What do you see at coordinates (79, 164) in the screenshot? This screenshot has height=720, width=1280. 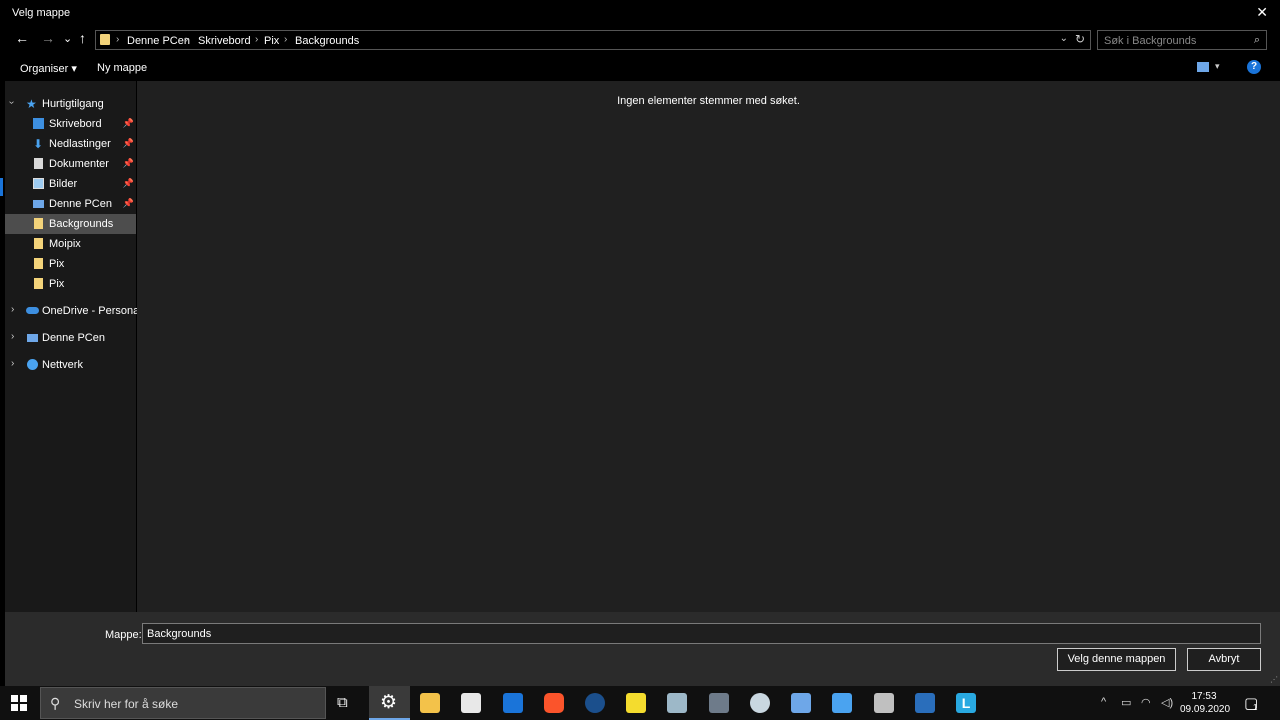 I see `sidebar-item-label: Dokumenter` at bounding box center [79, 164].